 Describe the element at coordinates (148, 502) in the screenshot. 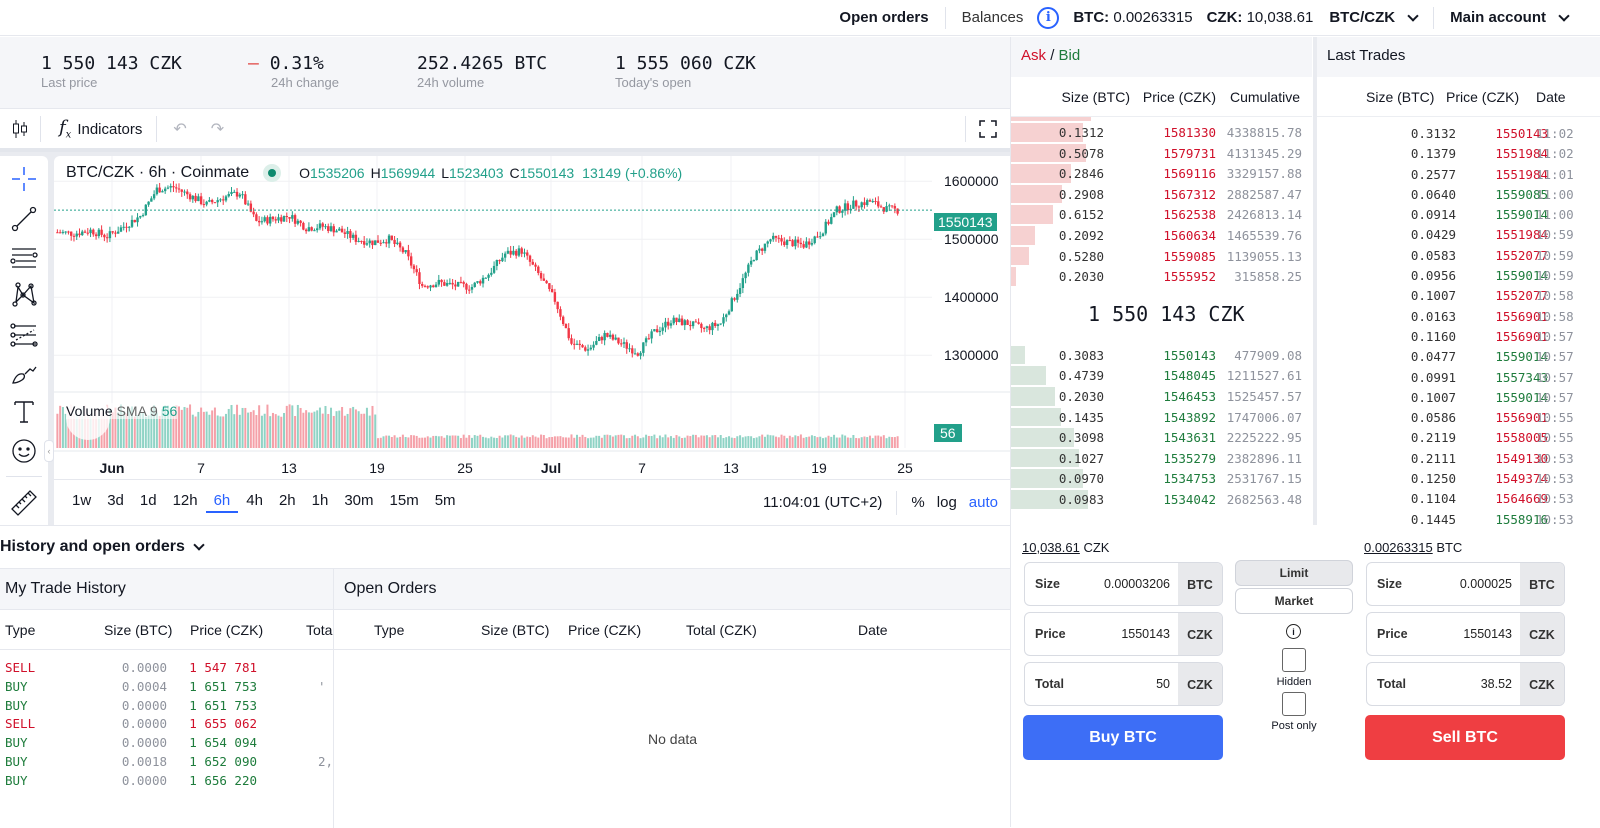

I see `interval-1d: 1d` at that location.